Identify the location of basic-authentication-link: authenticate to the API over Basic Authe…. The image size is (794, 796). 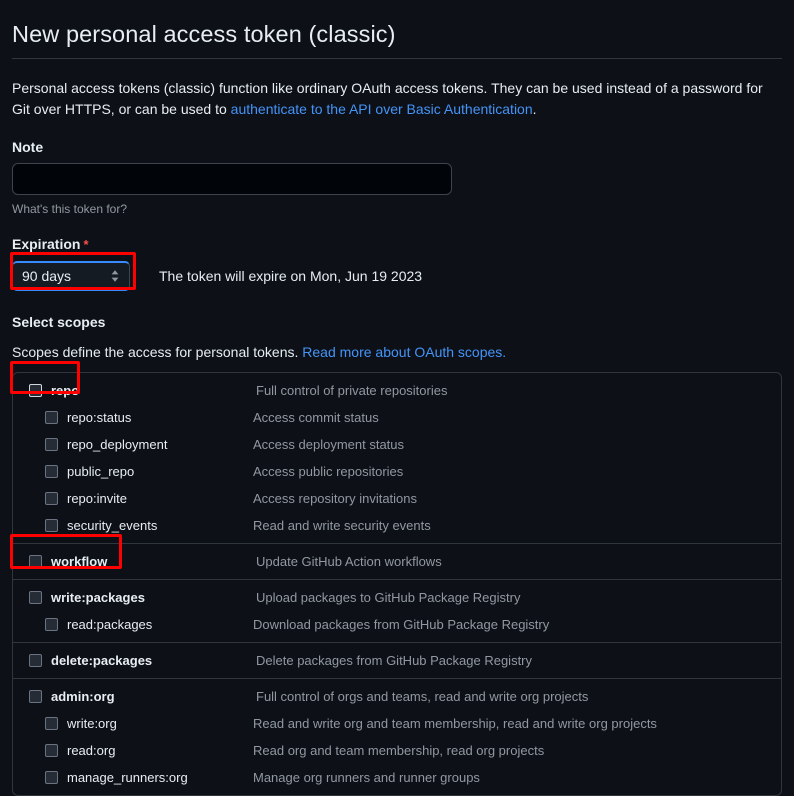
(382, 109).